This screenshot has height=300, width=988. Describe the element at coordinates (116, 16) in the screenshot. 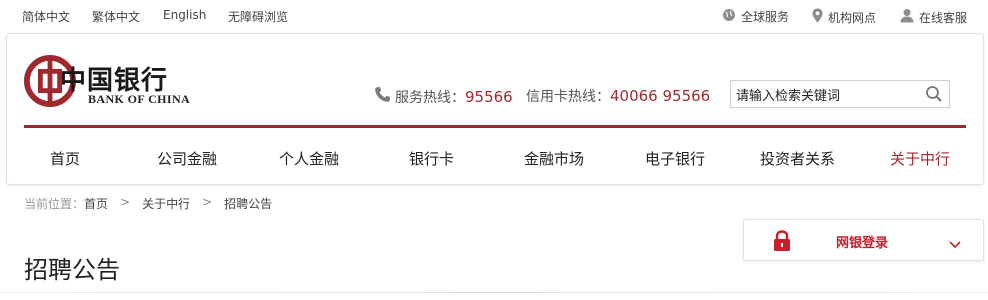

I see `lang-traditional-chinese: 繁体中文` at that location.